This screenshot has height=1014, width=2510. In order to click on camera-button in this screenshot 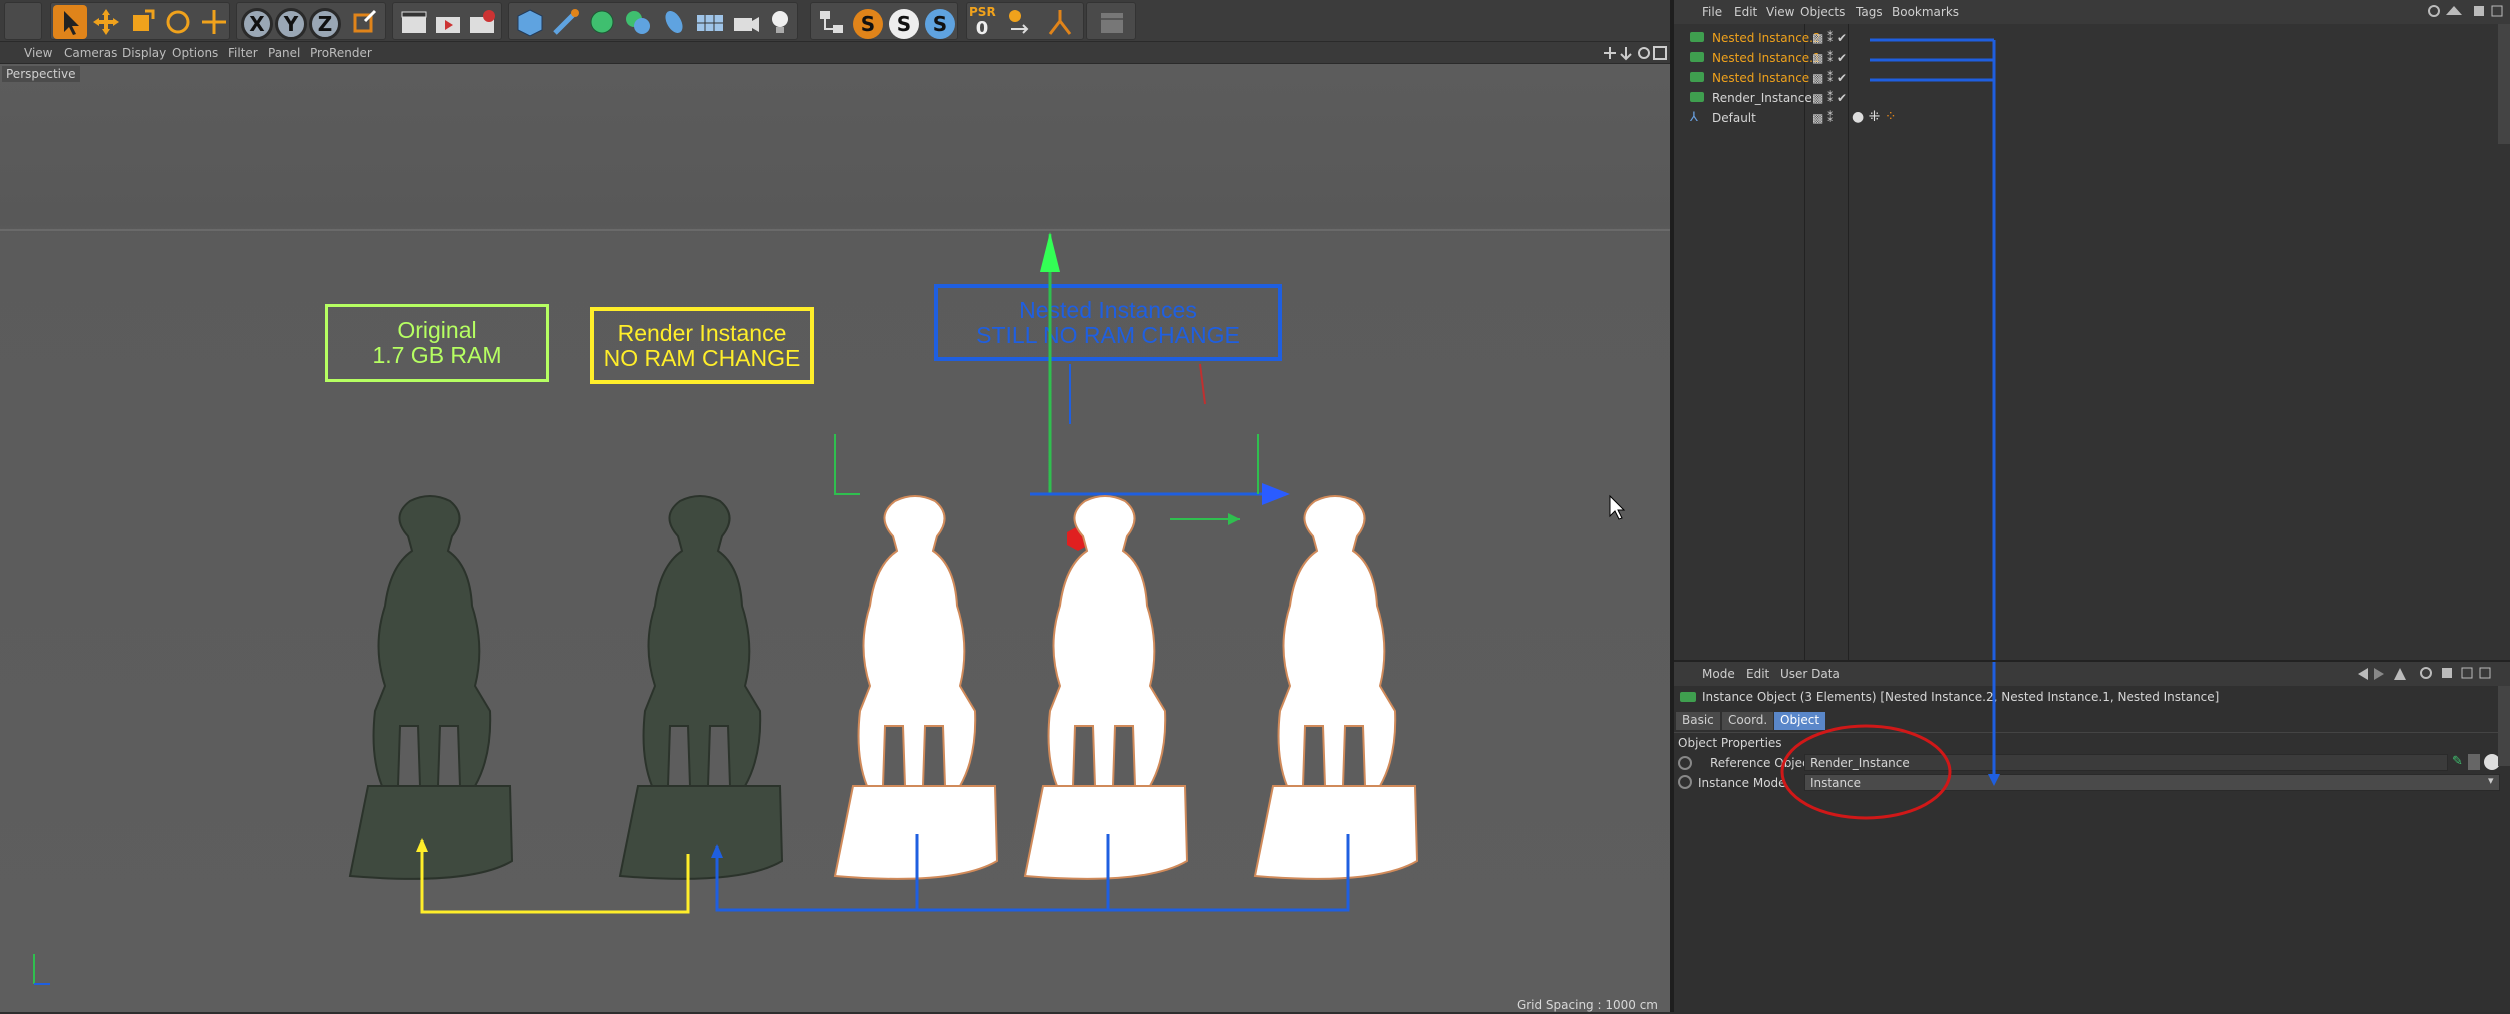, I will do `click(746, 22)`.